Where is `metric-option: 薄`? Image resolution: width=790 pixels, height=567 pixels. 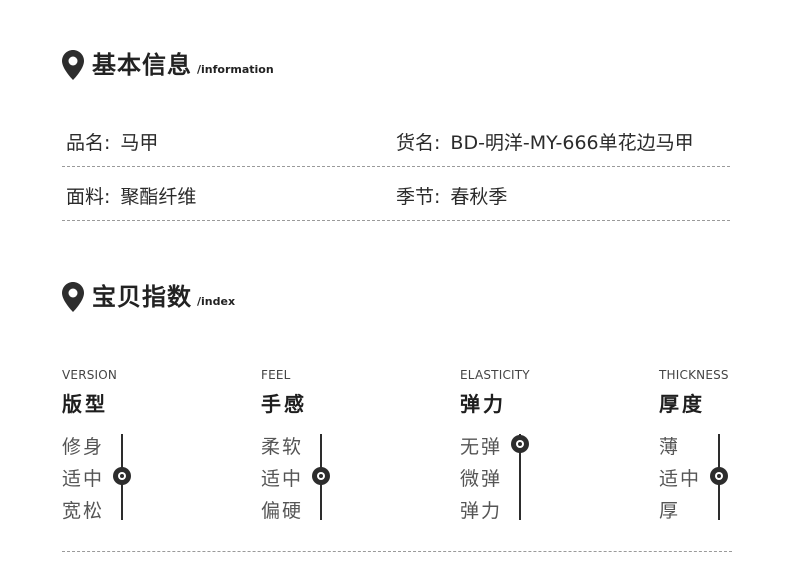
metric-option: 薄 is located at coordinates (670, 447).